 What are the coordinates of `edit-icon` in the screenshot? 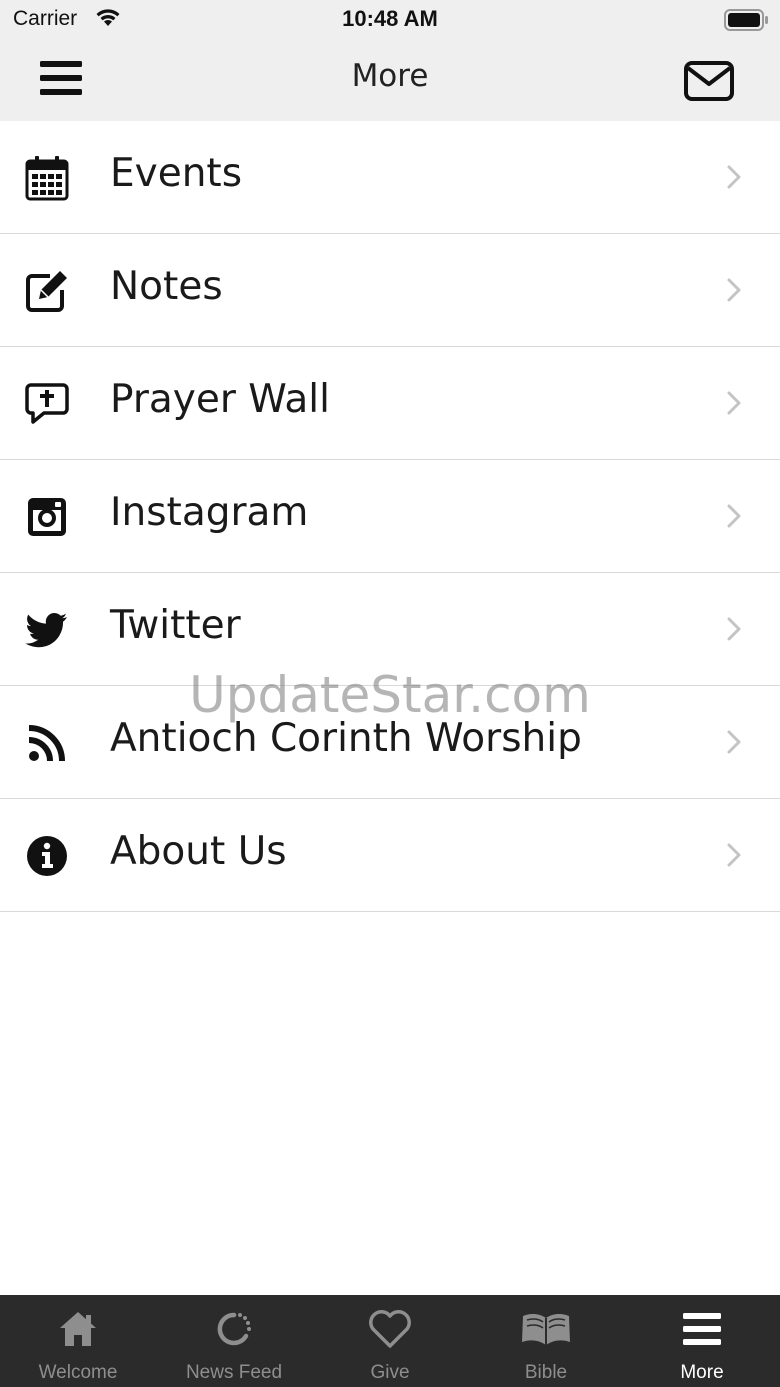 It's located at (46, 291).